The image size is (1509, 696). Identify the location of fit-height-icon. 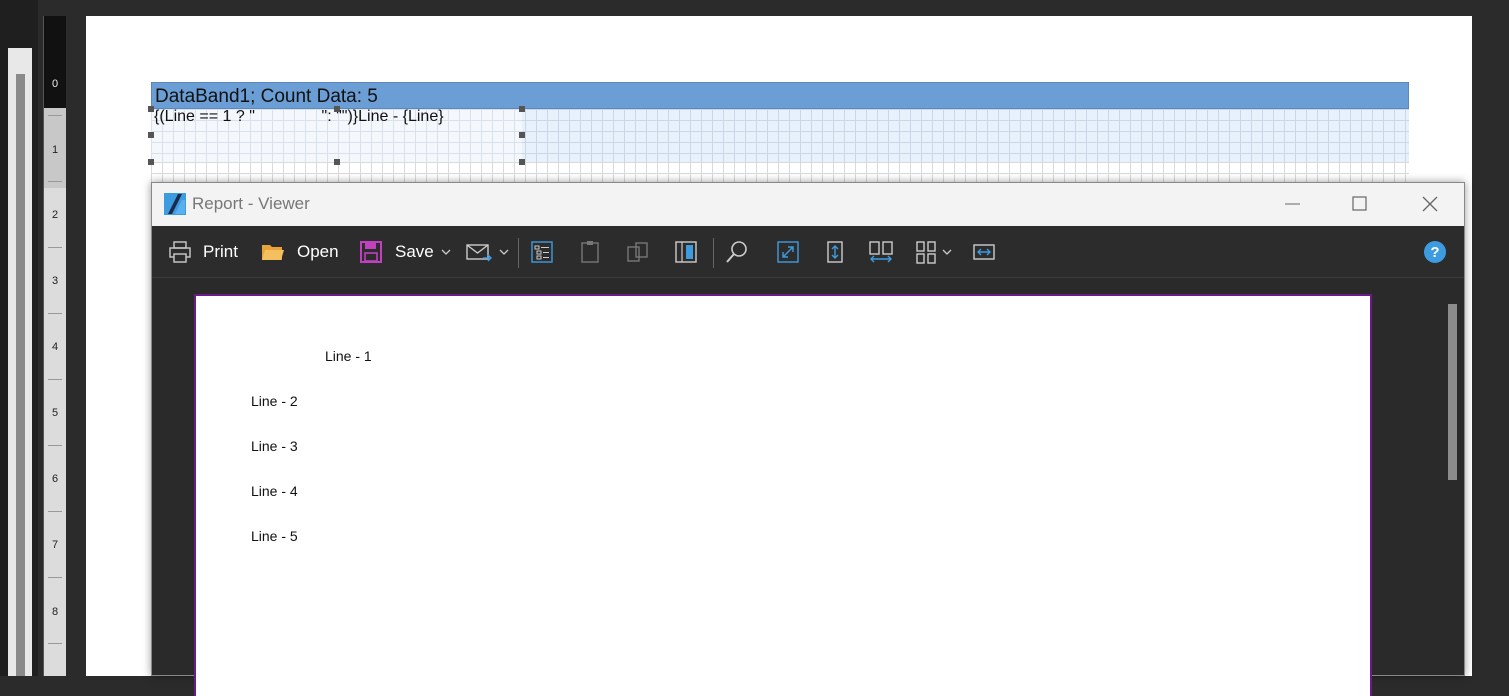
(835, 251).